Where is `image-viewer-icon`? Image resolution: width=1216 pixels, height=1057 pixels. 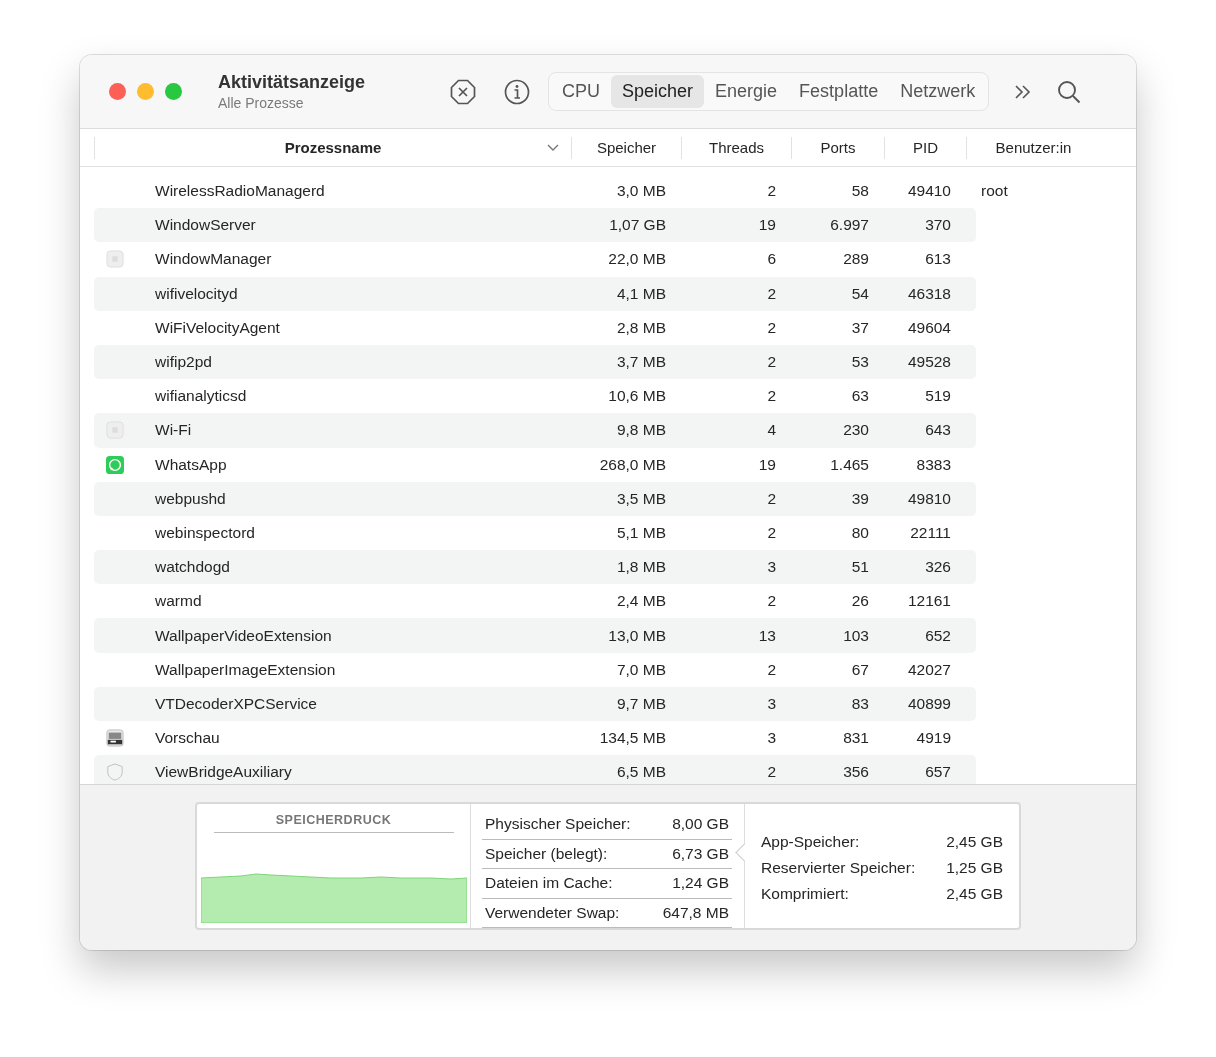 image-viewer-icon is located at coordinates (115, 738).